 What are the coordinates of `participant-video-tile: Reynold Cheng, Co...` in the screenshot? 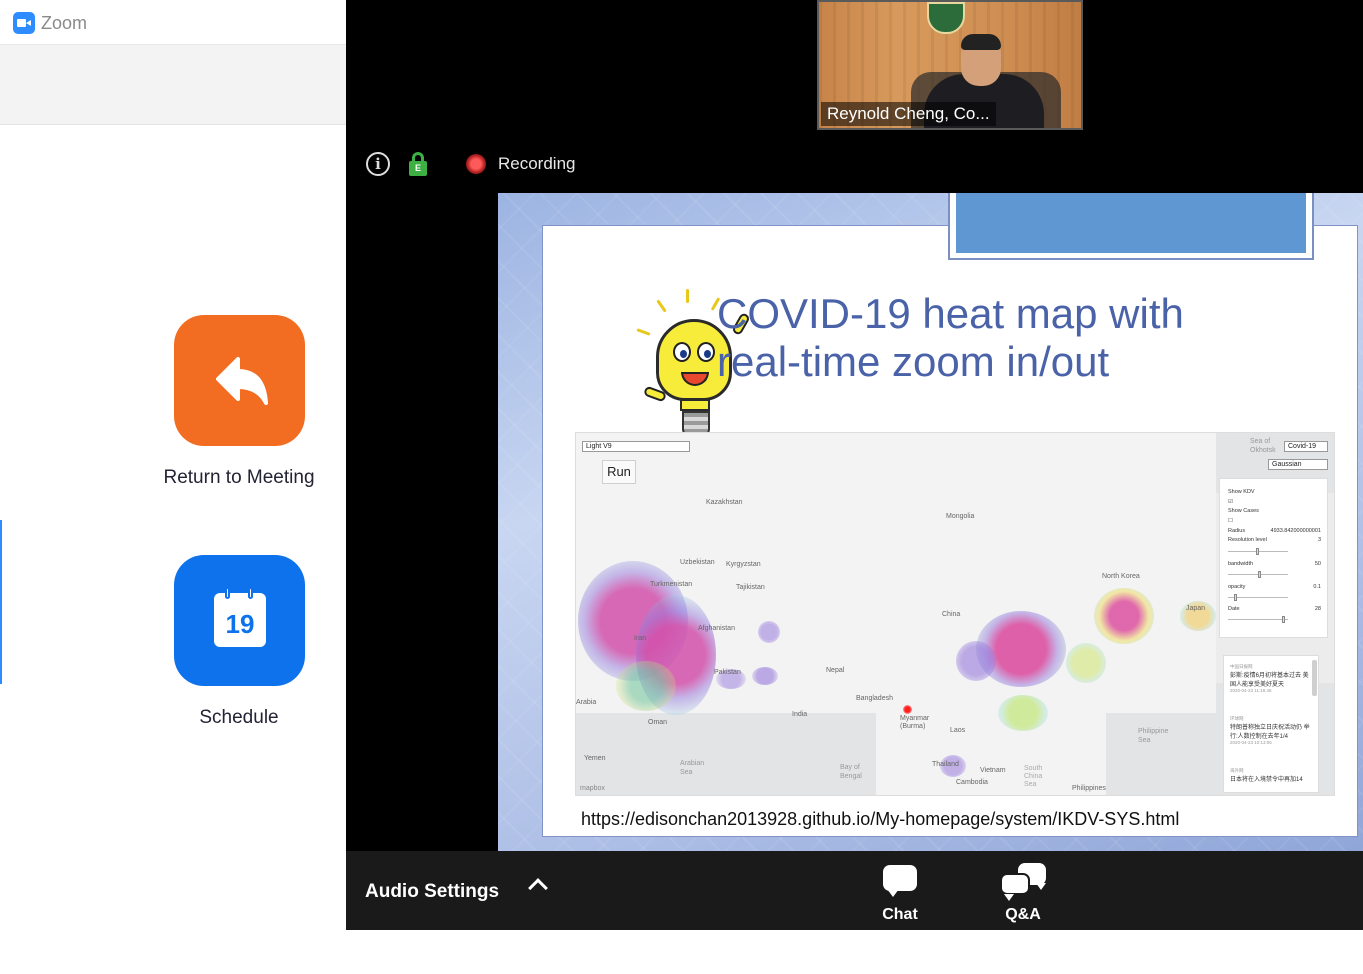 It's located at (950, 65).